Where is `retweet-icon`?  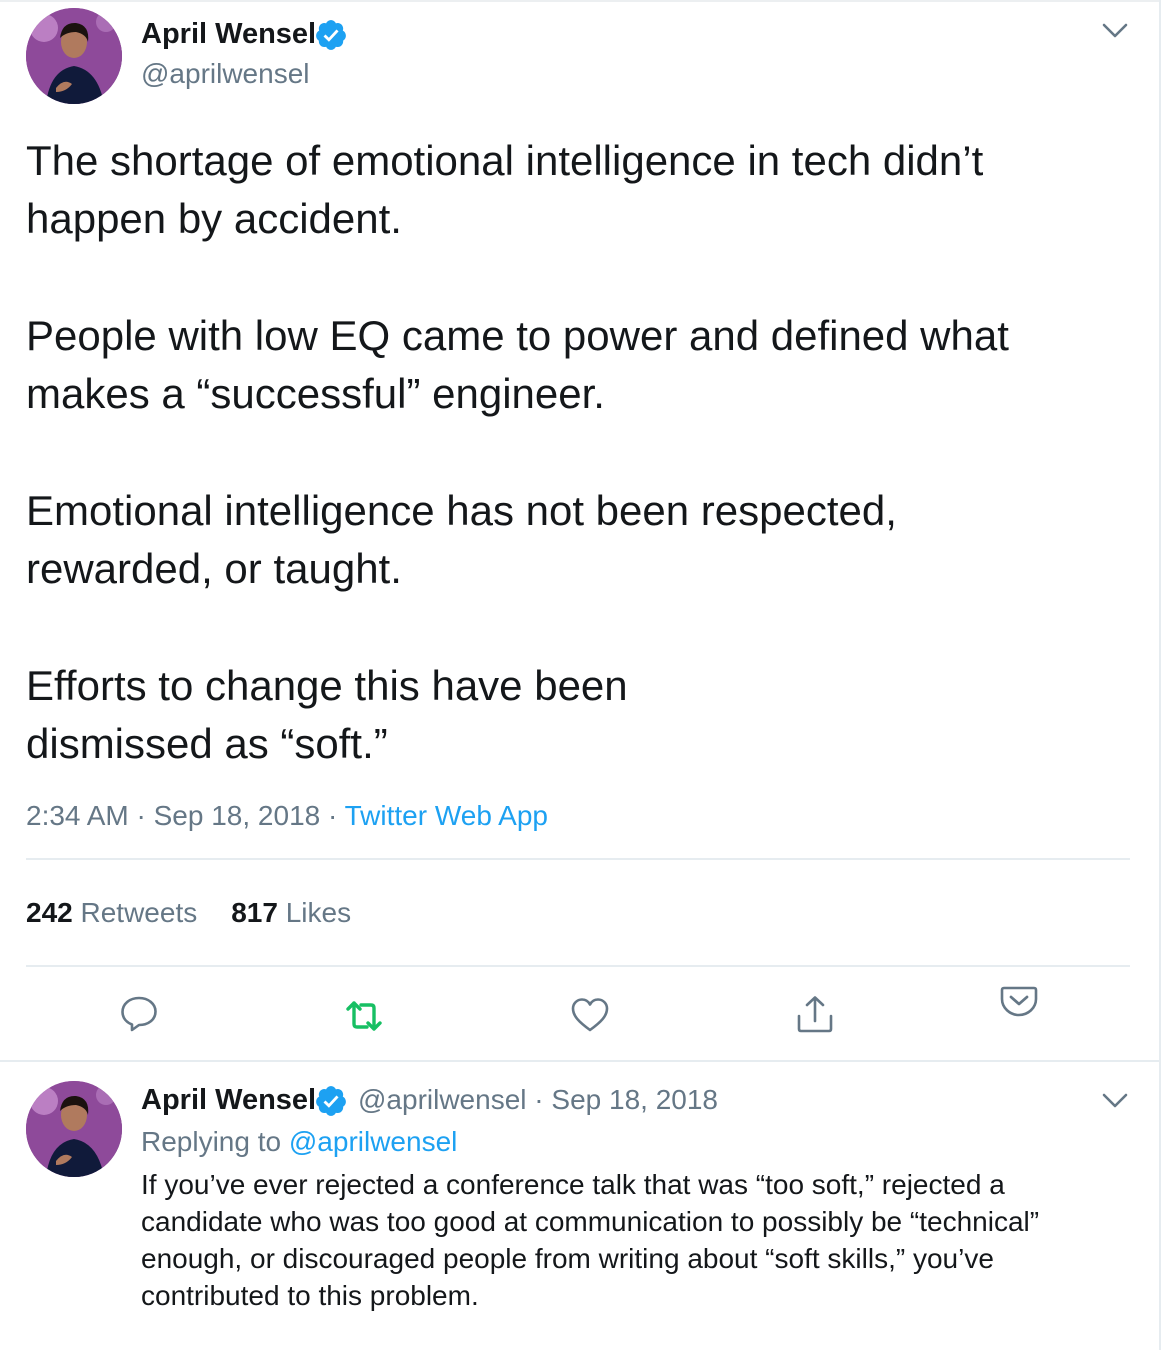
retweet-icon is located at coordinates (364, 1016).